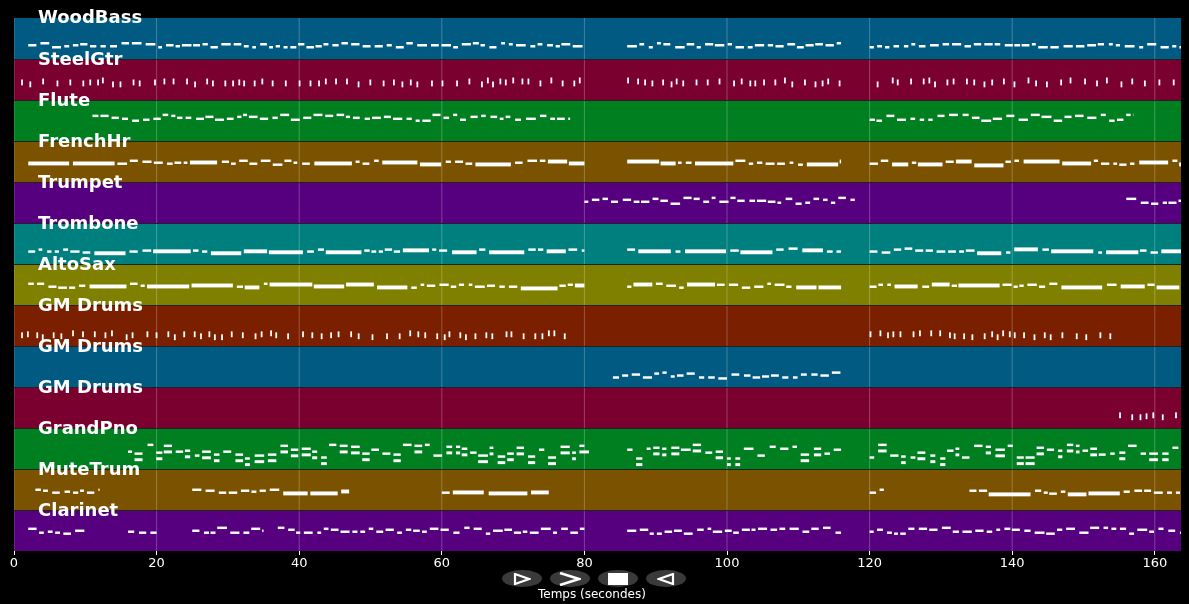 This screenshot has width=1189, height=604. What do you see at coordinates (156, 563) in the screenshot?
I see `tick-label: 20` at bounding box center [156, 563].